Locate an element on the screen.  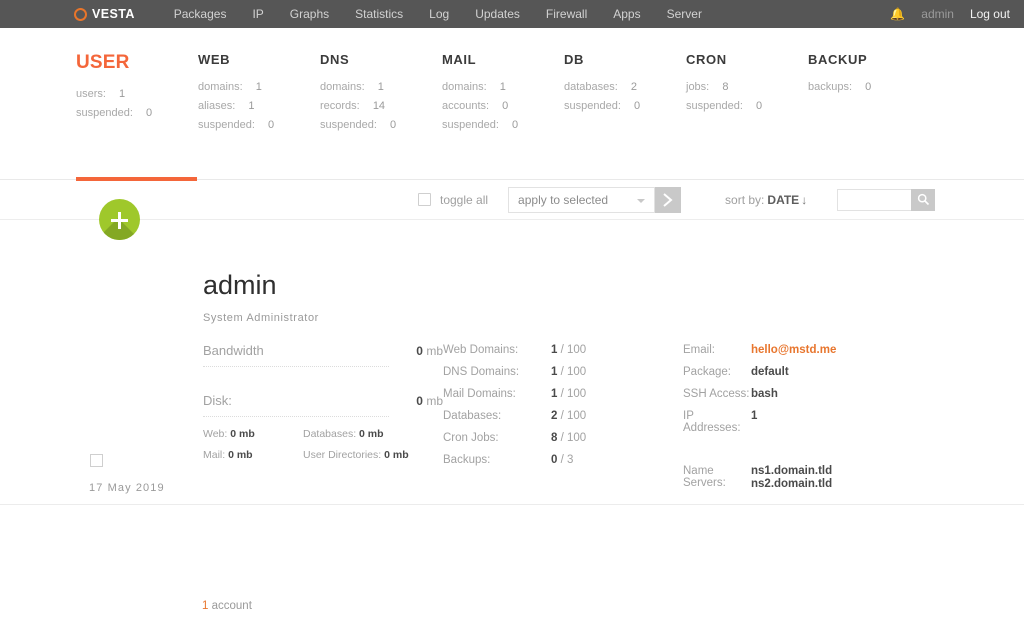
stat-column-user: USER users: 1 suspended: 0 is located at coordinates (137, 95).